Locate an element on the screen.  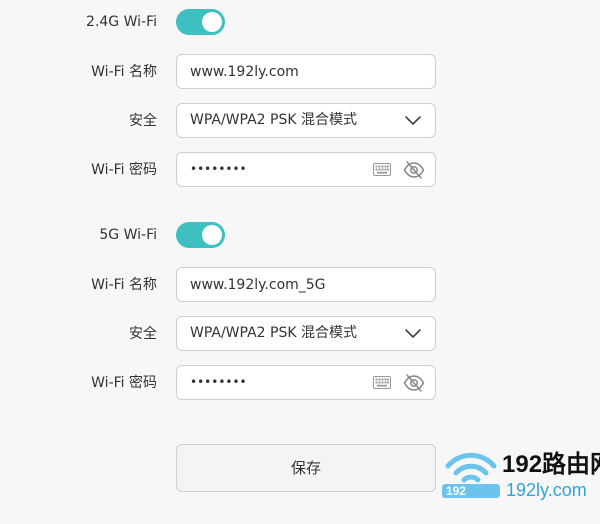
security-5g-select: WPA/WPA2 PSK 混合模式 is located at coordinates (306, 333).